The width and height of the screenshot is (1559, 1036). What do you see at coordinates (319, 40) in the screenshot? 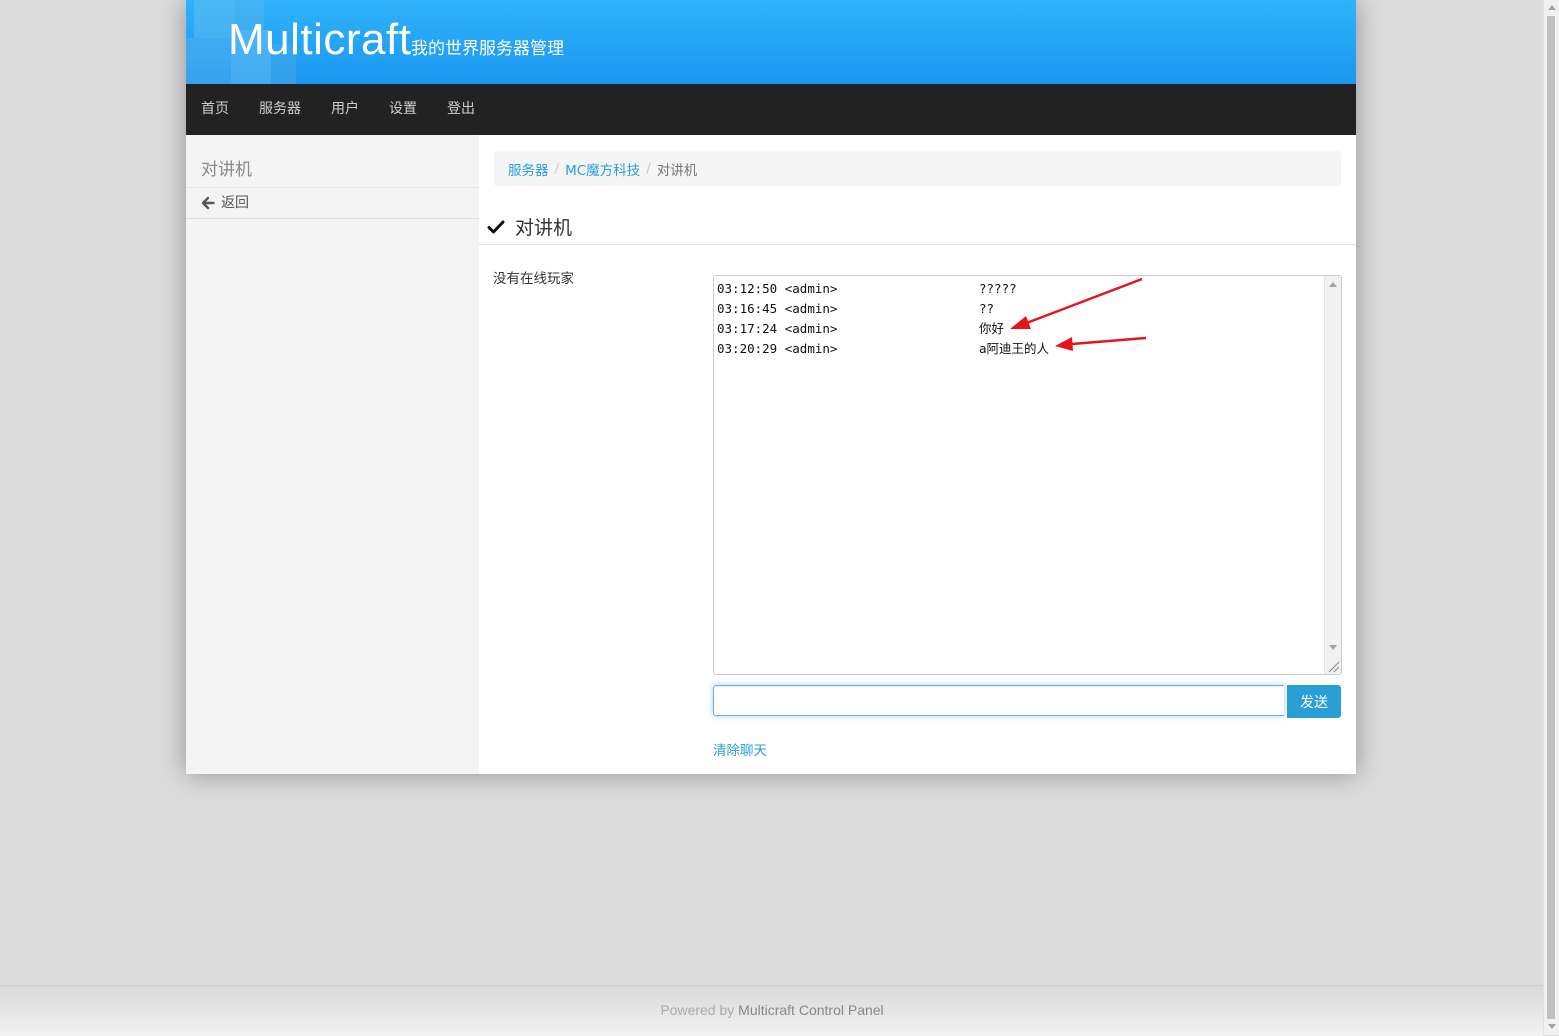
I see `site-title: Multicraft` at bounding box center [319, 40].